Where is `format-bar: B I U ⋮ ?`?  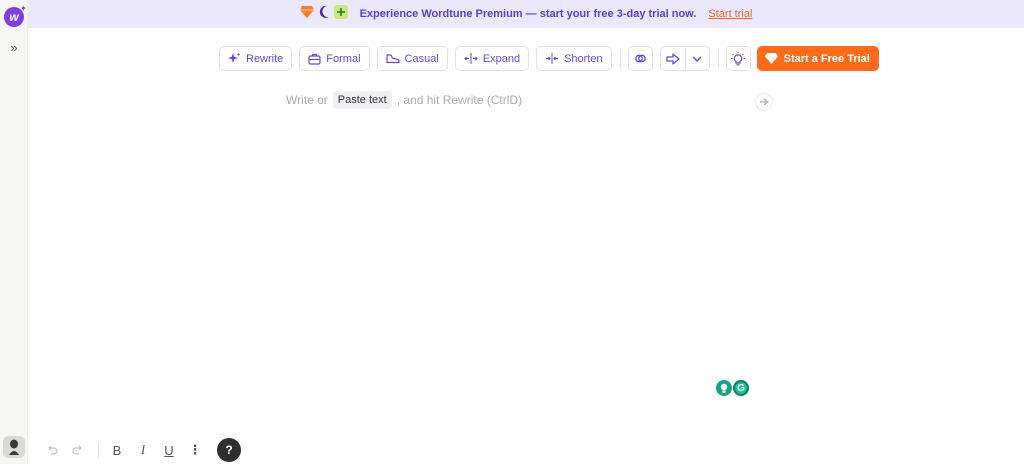
format-bar: B I U ⋮ ? is located at coordinates (140, 450).